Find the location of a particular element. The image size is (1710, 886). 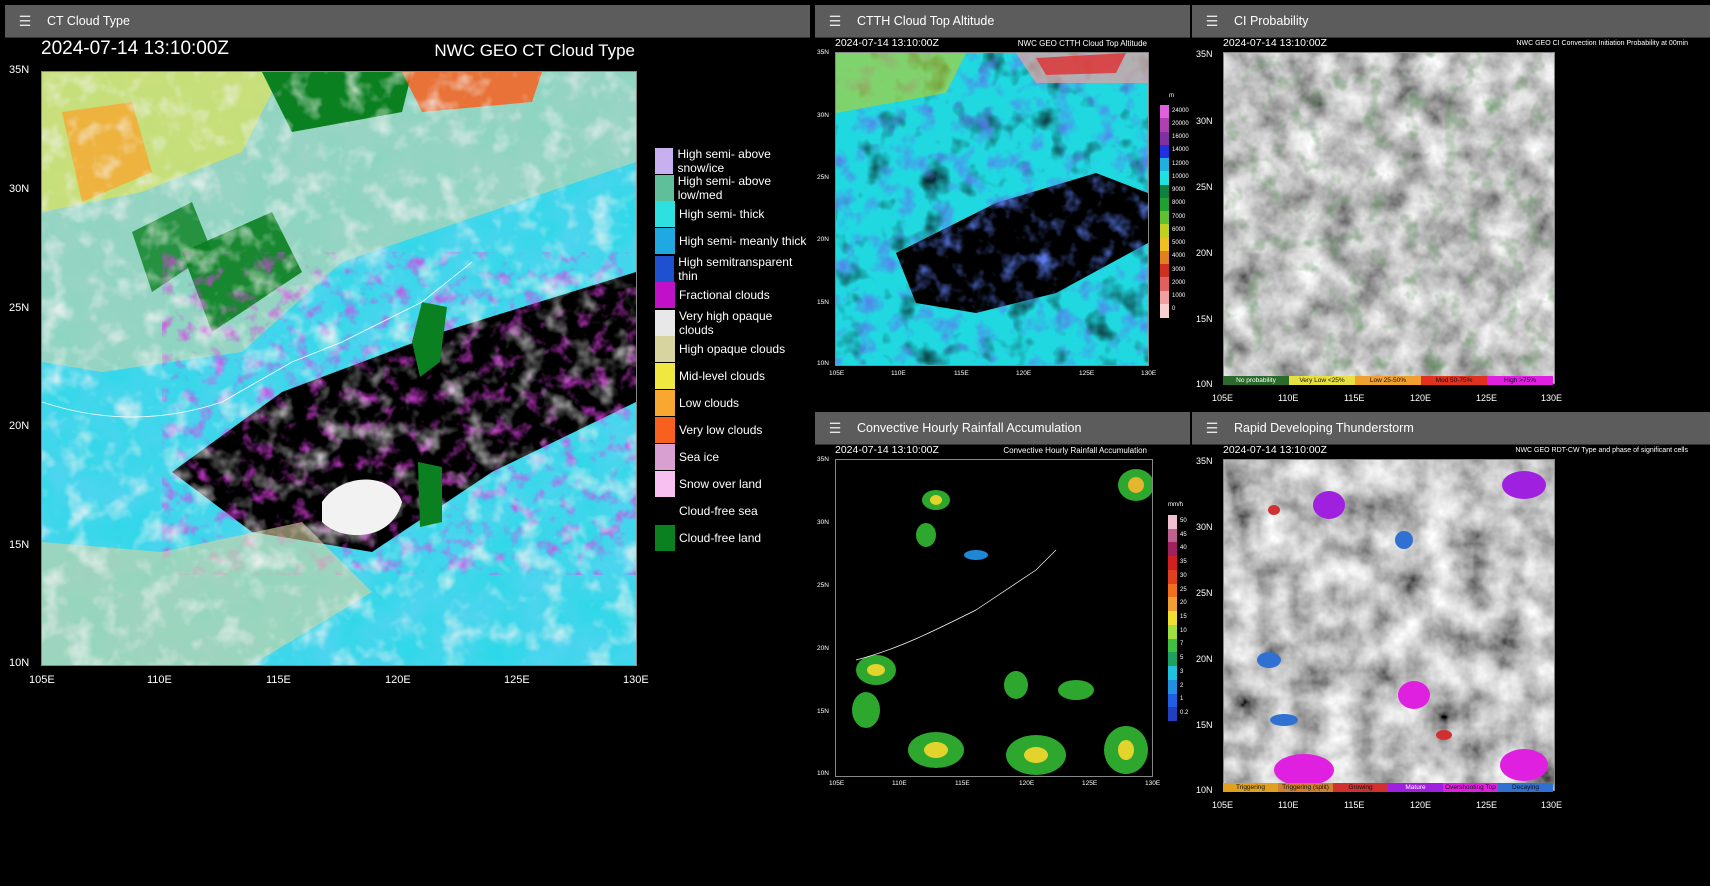

ctth-satellite-imagery is located at coordinates (992, 209).